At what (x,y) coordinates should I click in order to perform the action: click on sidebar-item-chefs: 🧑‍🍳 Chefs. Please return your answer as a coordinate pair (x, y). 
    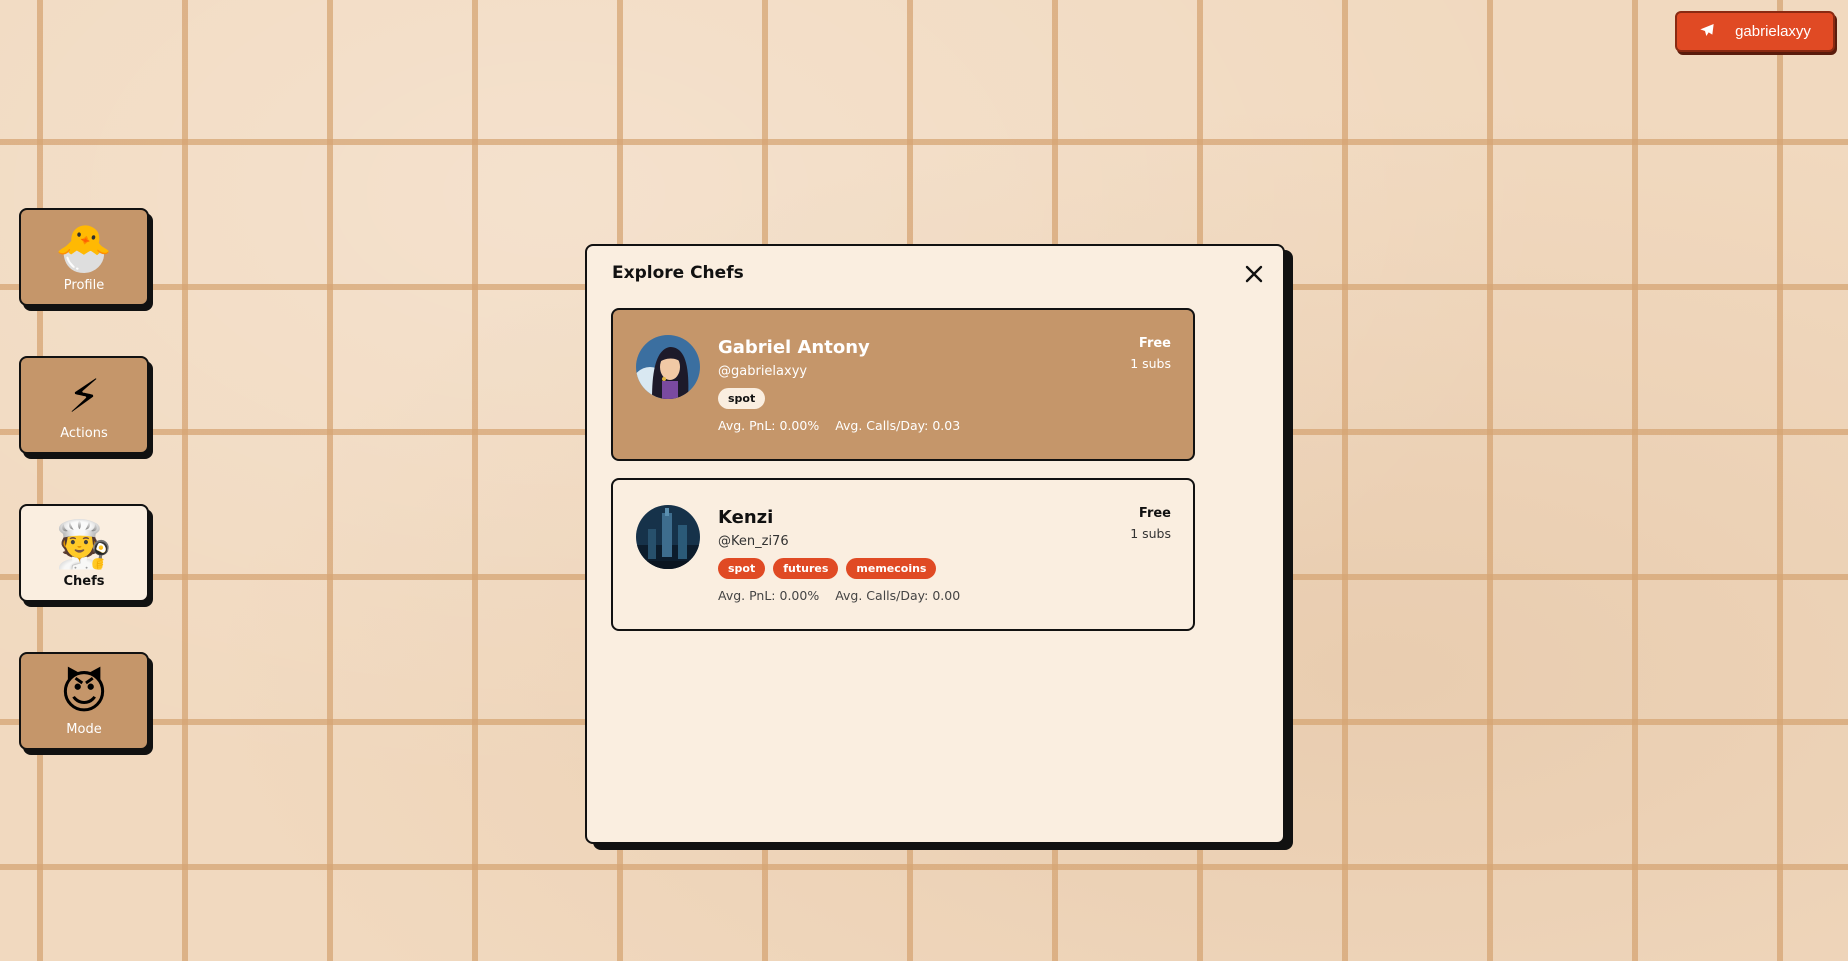
    Looking at the image, I should click on (84, 553).